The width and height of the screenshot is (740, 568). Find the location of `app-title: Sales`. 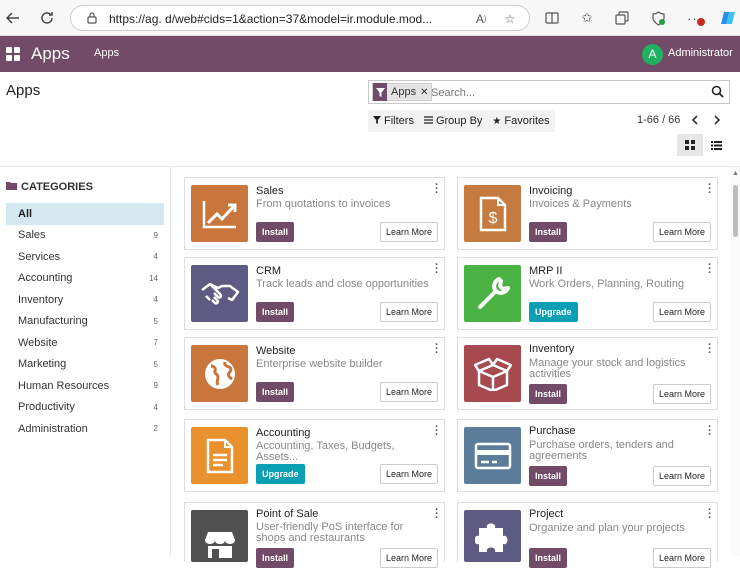

app-title: Sales is located at coordinates (270, 191).